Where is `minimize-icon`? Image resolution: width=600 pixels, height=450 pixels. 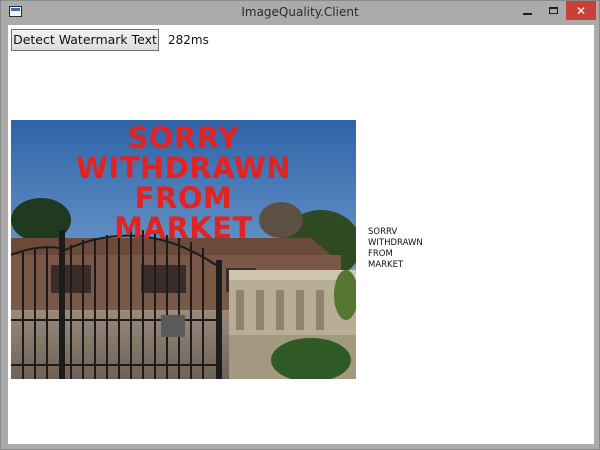 minimize-icon is located at coordinates (527, 13).